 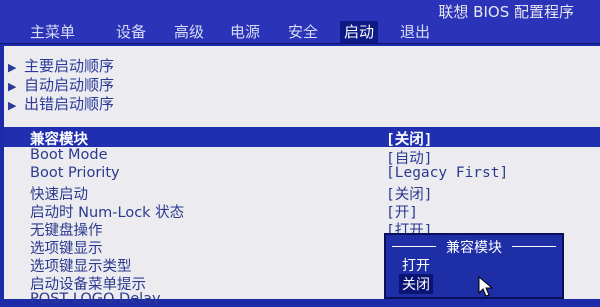 I want to click on selection-highlight, so click(x=302, y=137).